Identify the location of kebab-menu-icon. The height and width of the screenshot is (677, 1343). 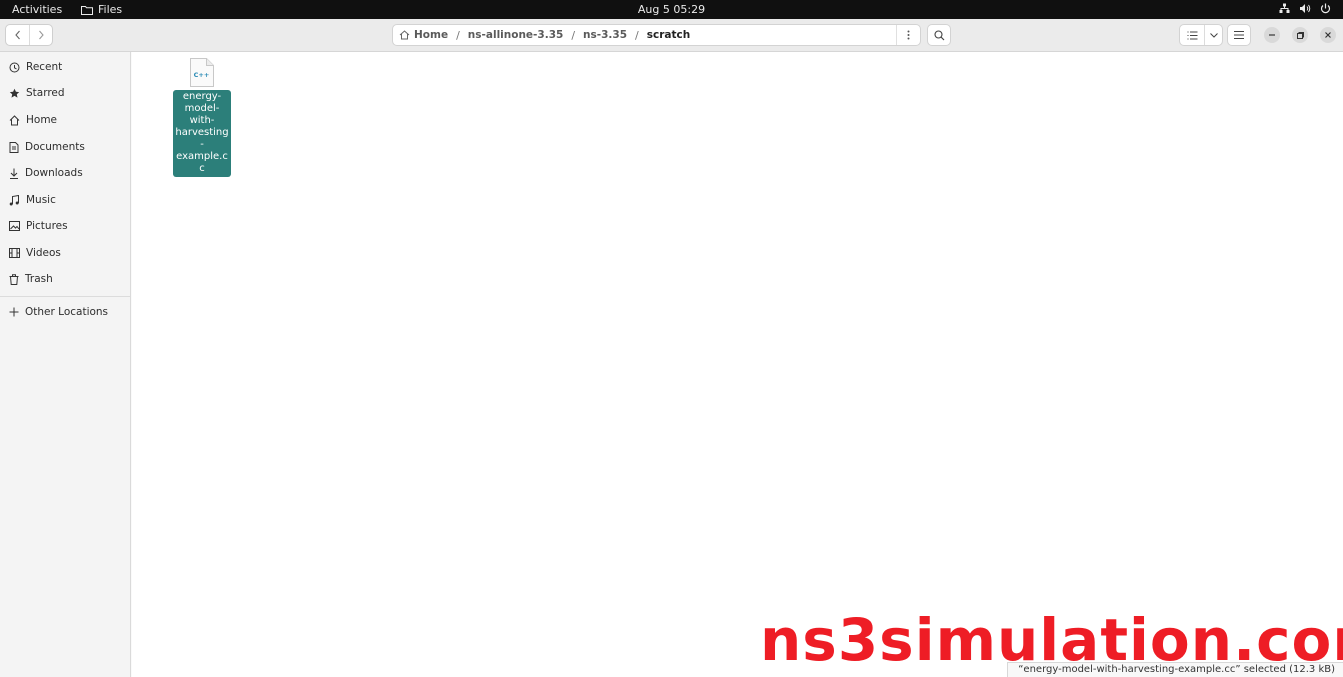
(908, 35).